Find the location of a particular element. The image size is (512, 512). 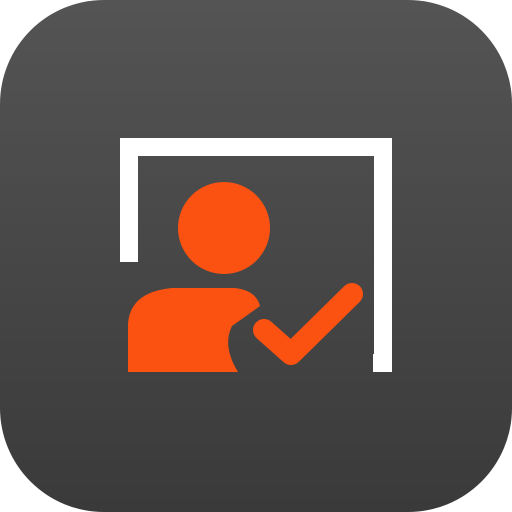

person-body-icon is located at coordinates (194, 330).